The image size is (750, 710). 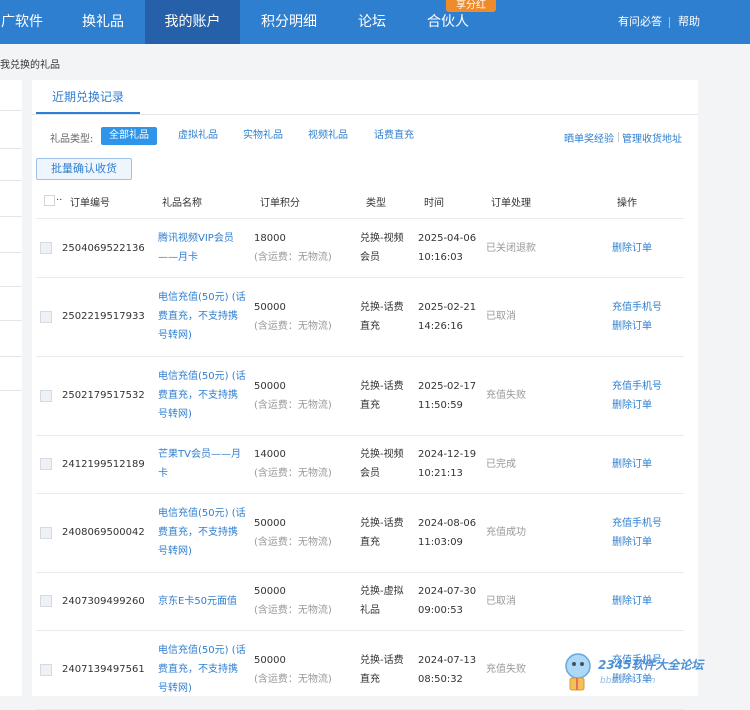 I want to click on nav-item-my-account: 我的账户, so click(x=192, y=22).